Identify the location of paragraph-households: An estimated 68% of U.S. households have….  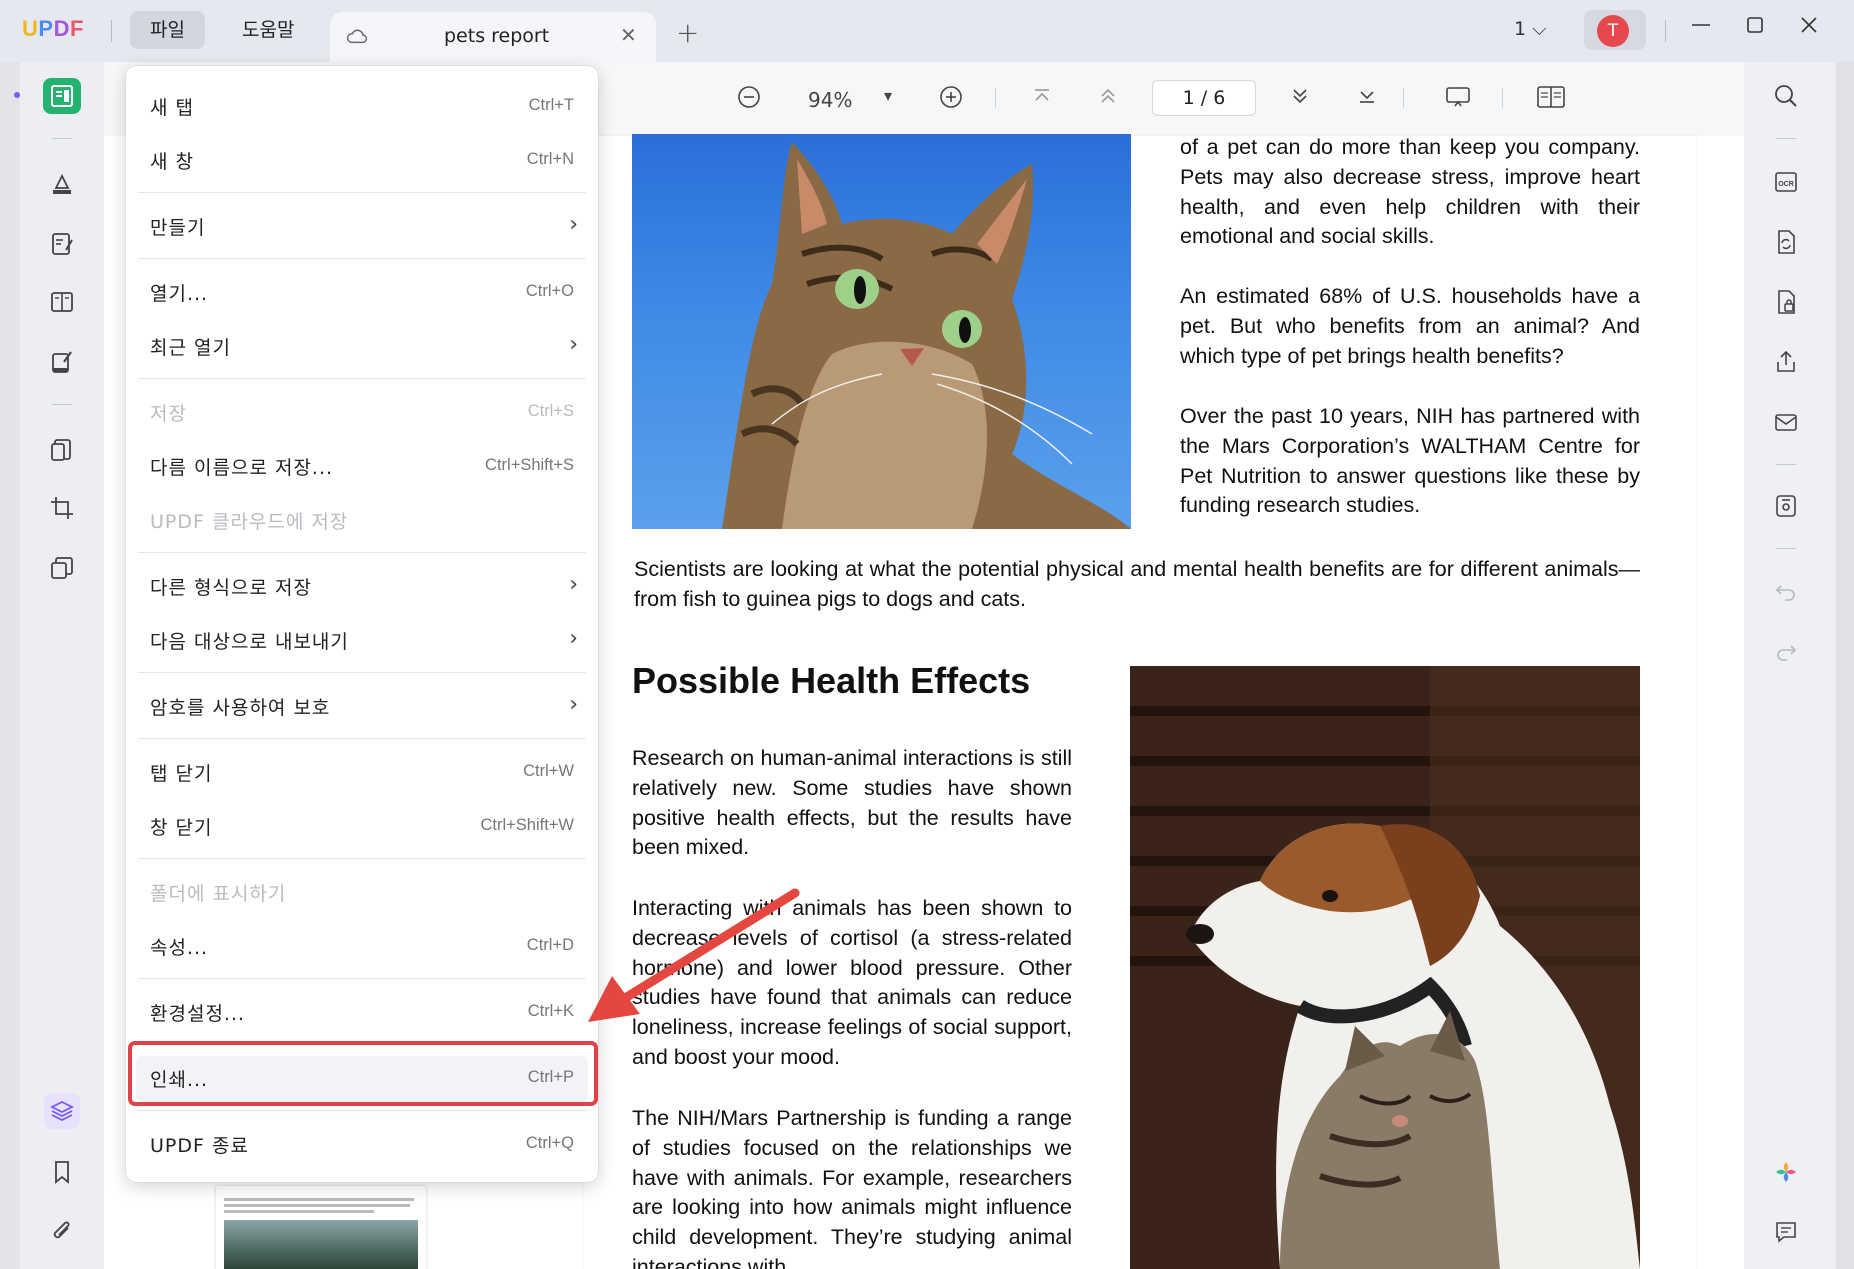
(1410, 326).